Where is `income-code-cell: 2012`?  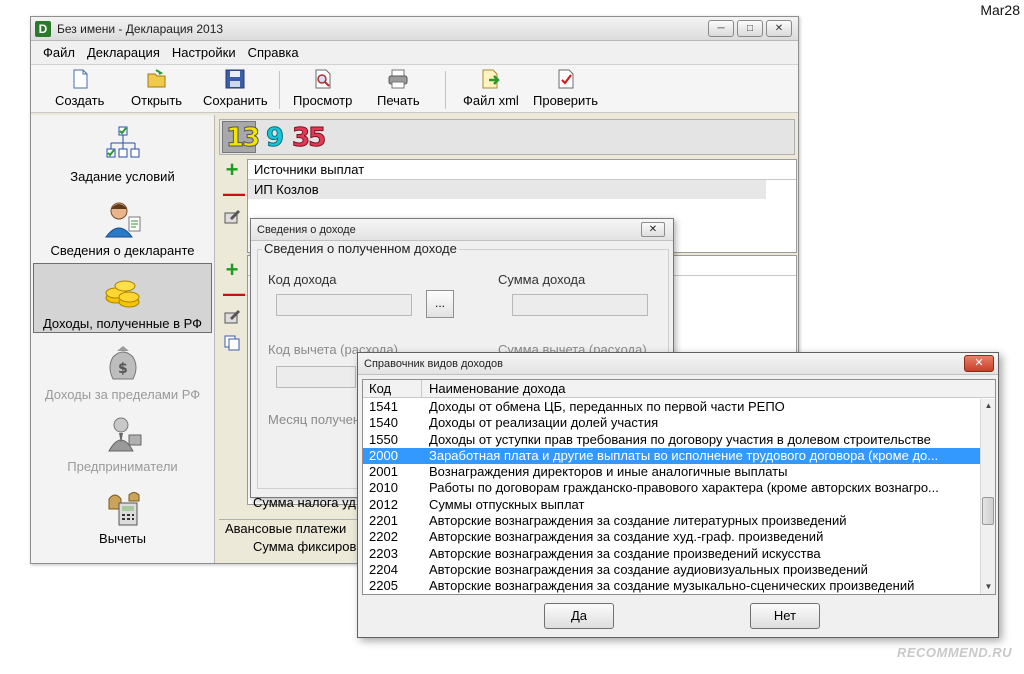
income-code-cell: 2012 is located at coordinates (383, 504).